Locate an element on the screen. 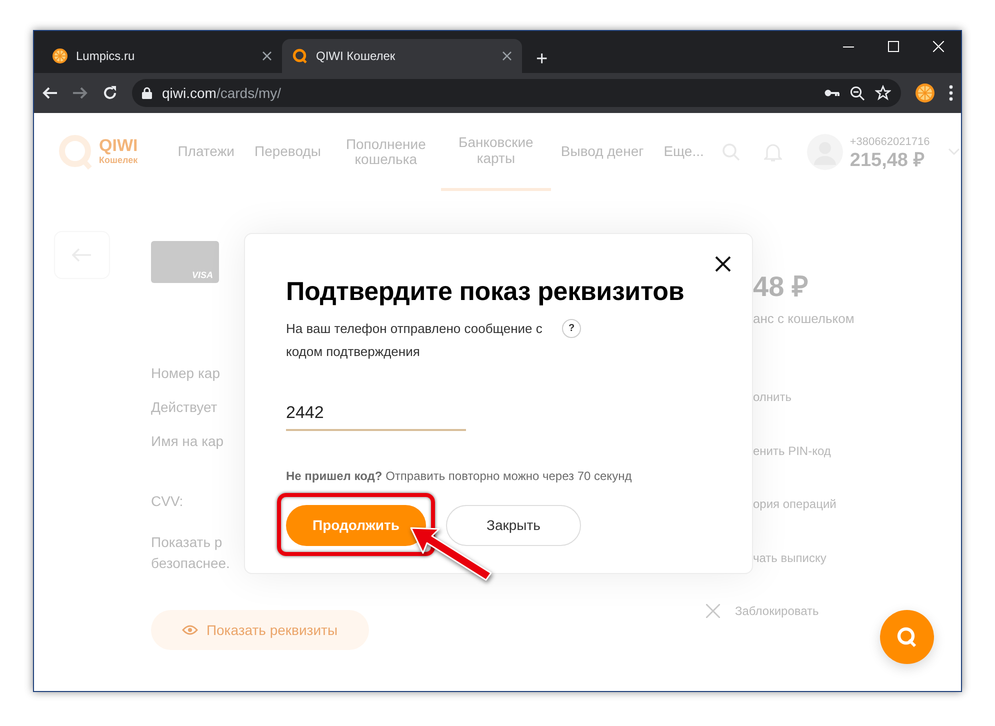 The width and height of the screenshot is (995, 726). modal-title: Подтвердите показ реквизитов is located at coordinates (486, 292).